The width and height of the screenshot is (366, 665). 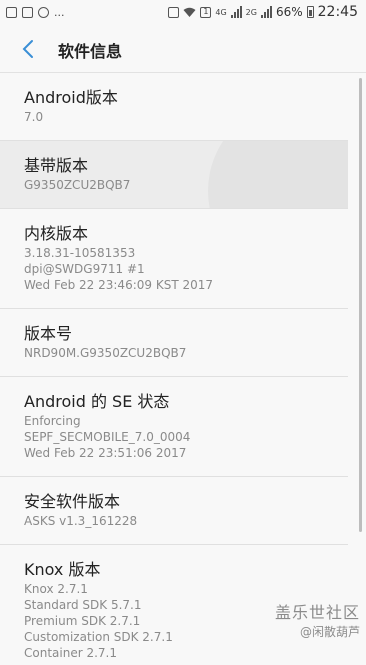 I want to click on item-value: SEPF_SECMOBILE_7.0_0004, so click(x=107, y=437).